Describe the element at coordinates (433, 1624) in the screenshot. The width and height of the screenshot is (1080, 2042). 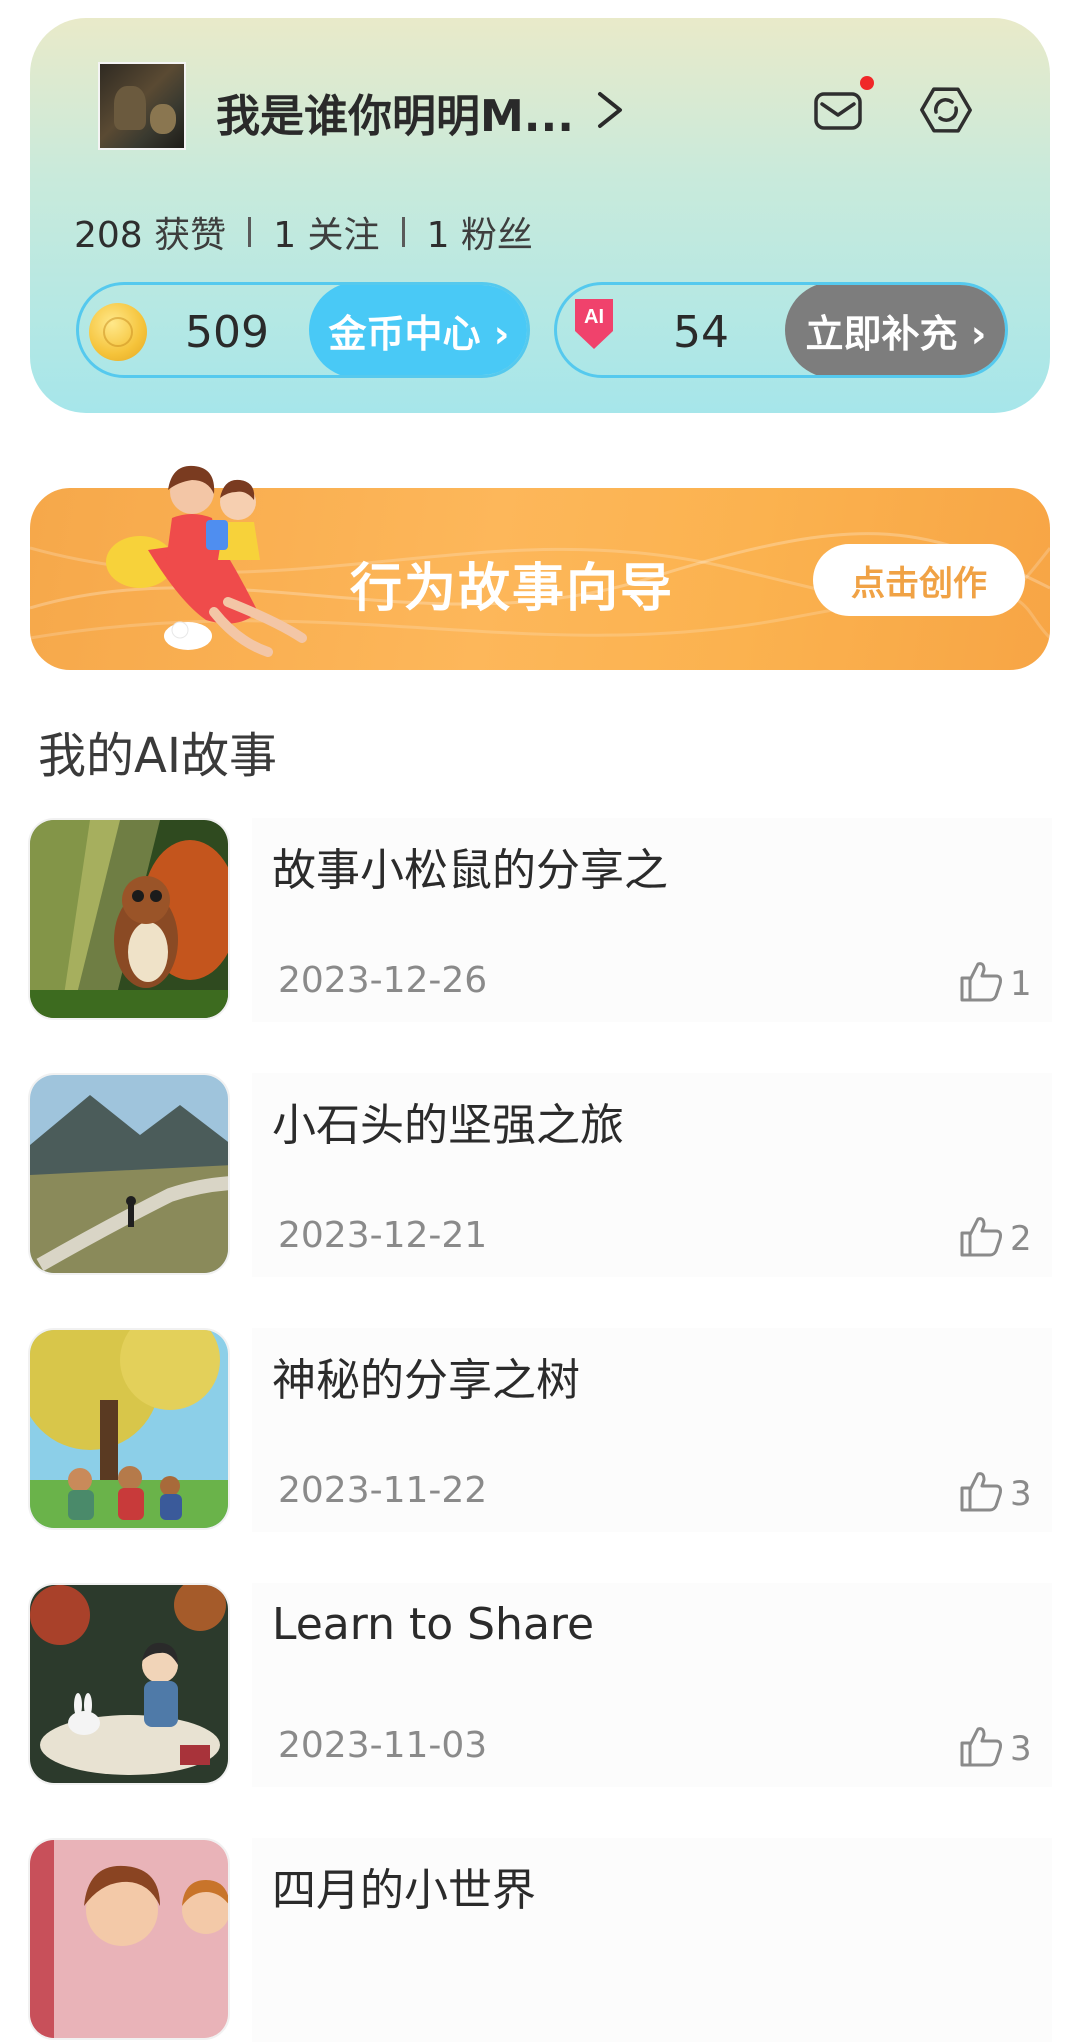
I see `story-title: Learn to Share` at that location.